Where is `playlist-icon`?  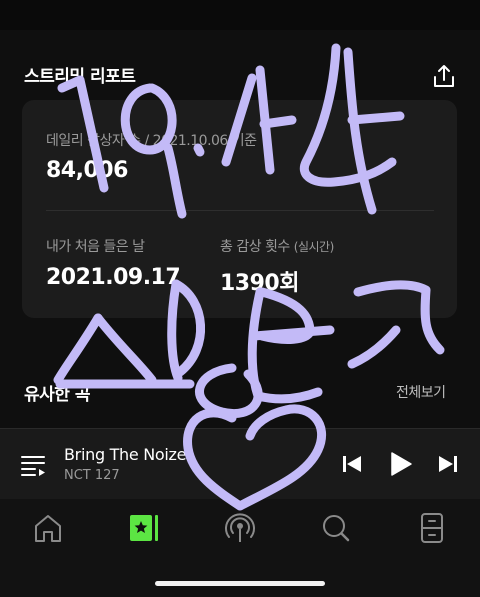
playlist-icon is located at coordinates (33, 466).